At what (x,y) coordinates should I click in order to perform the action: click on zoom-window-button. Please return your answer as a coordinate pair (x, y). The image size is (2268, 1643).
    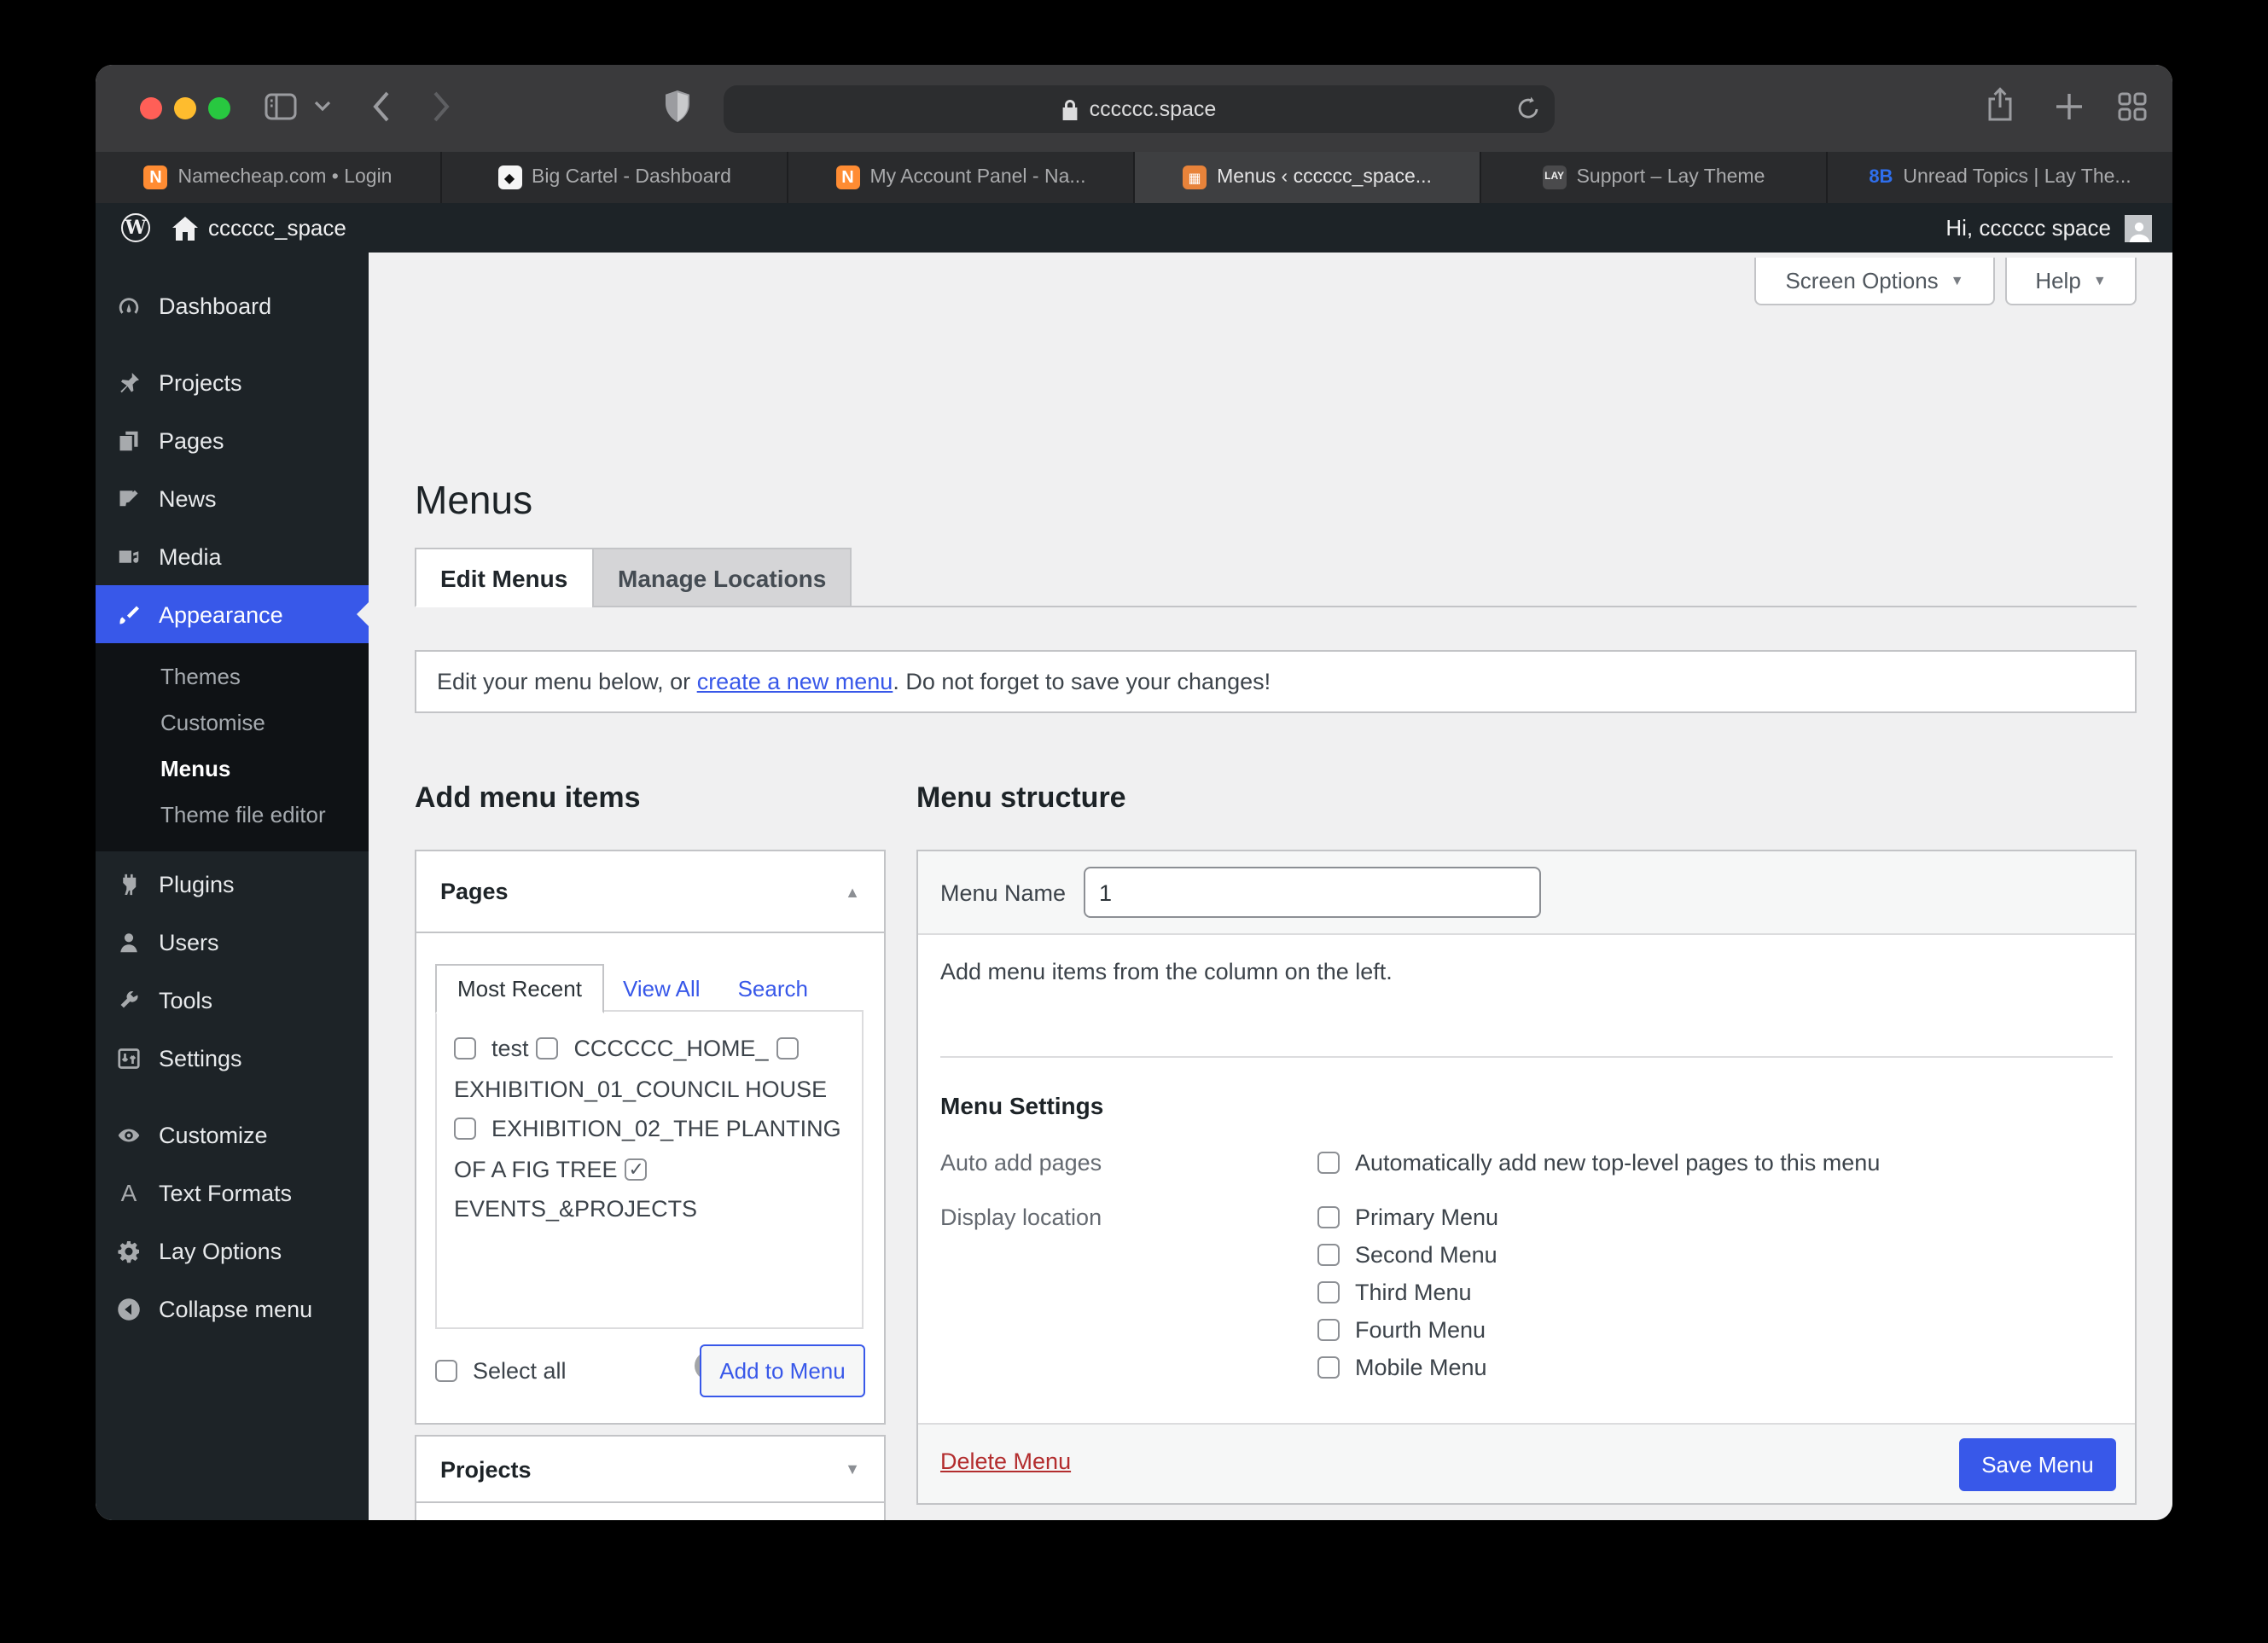
    Looking at the image, I should click on (219, 108).